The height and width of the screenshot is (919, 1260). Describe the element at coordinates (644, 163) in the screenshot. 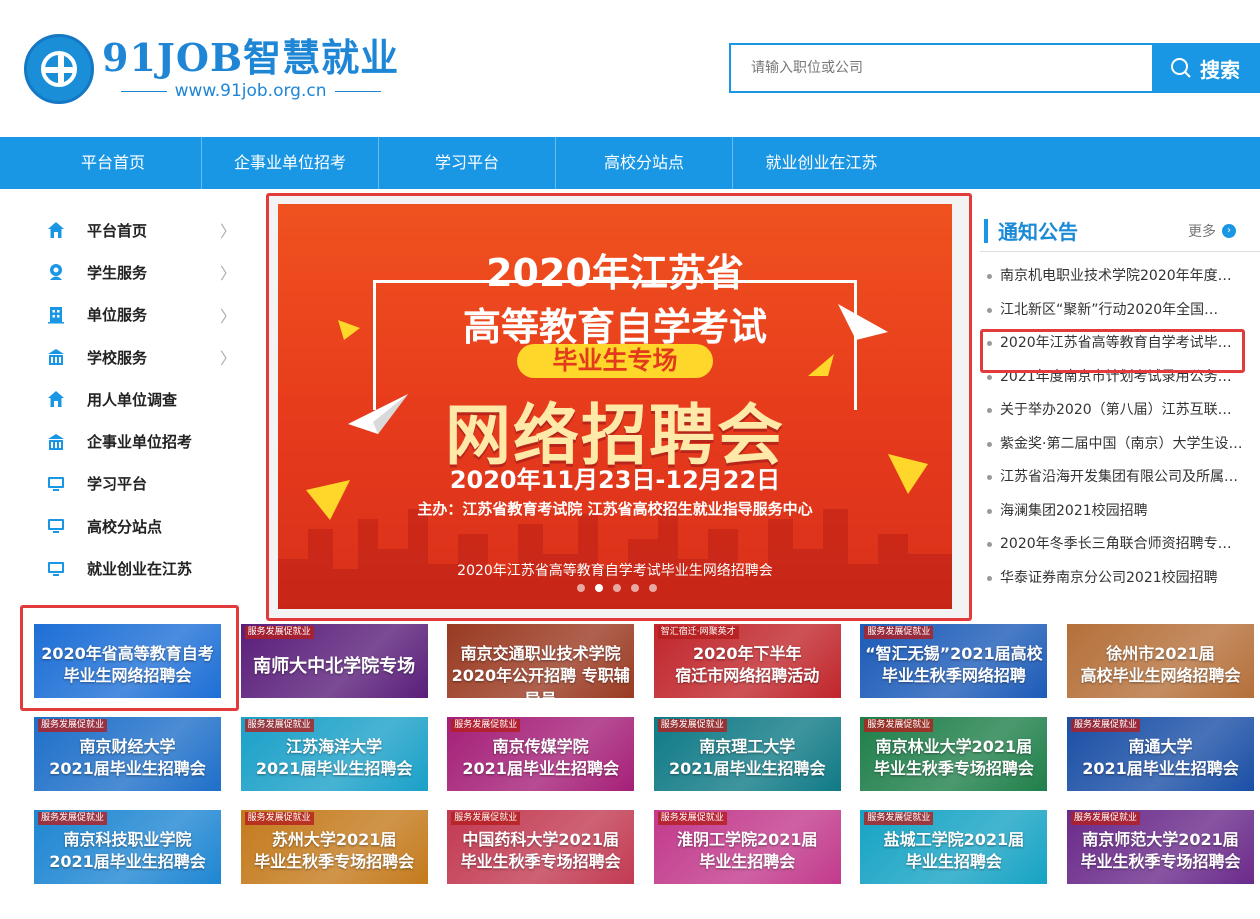

I see `nav-item-college-sites: 高校分站点` at that location.